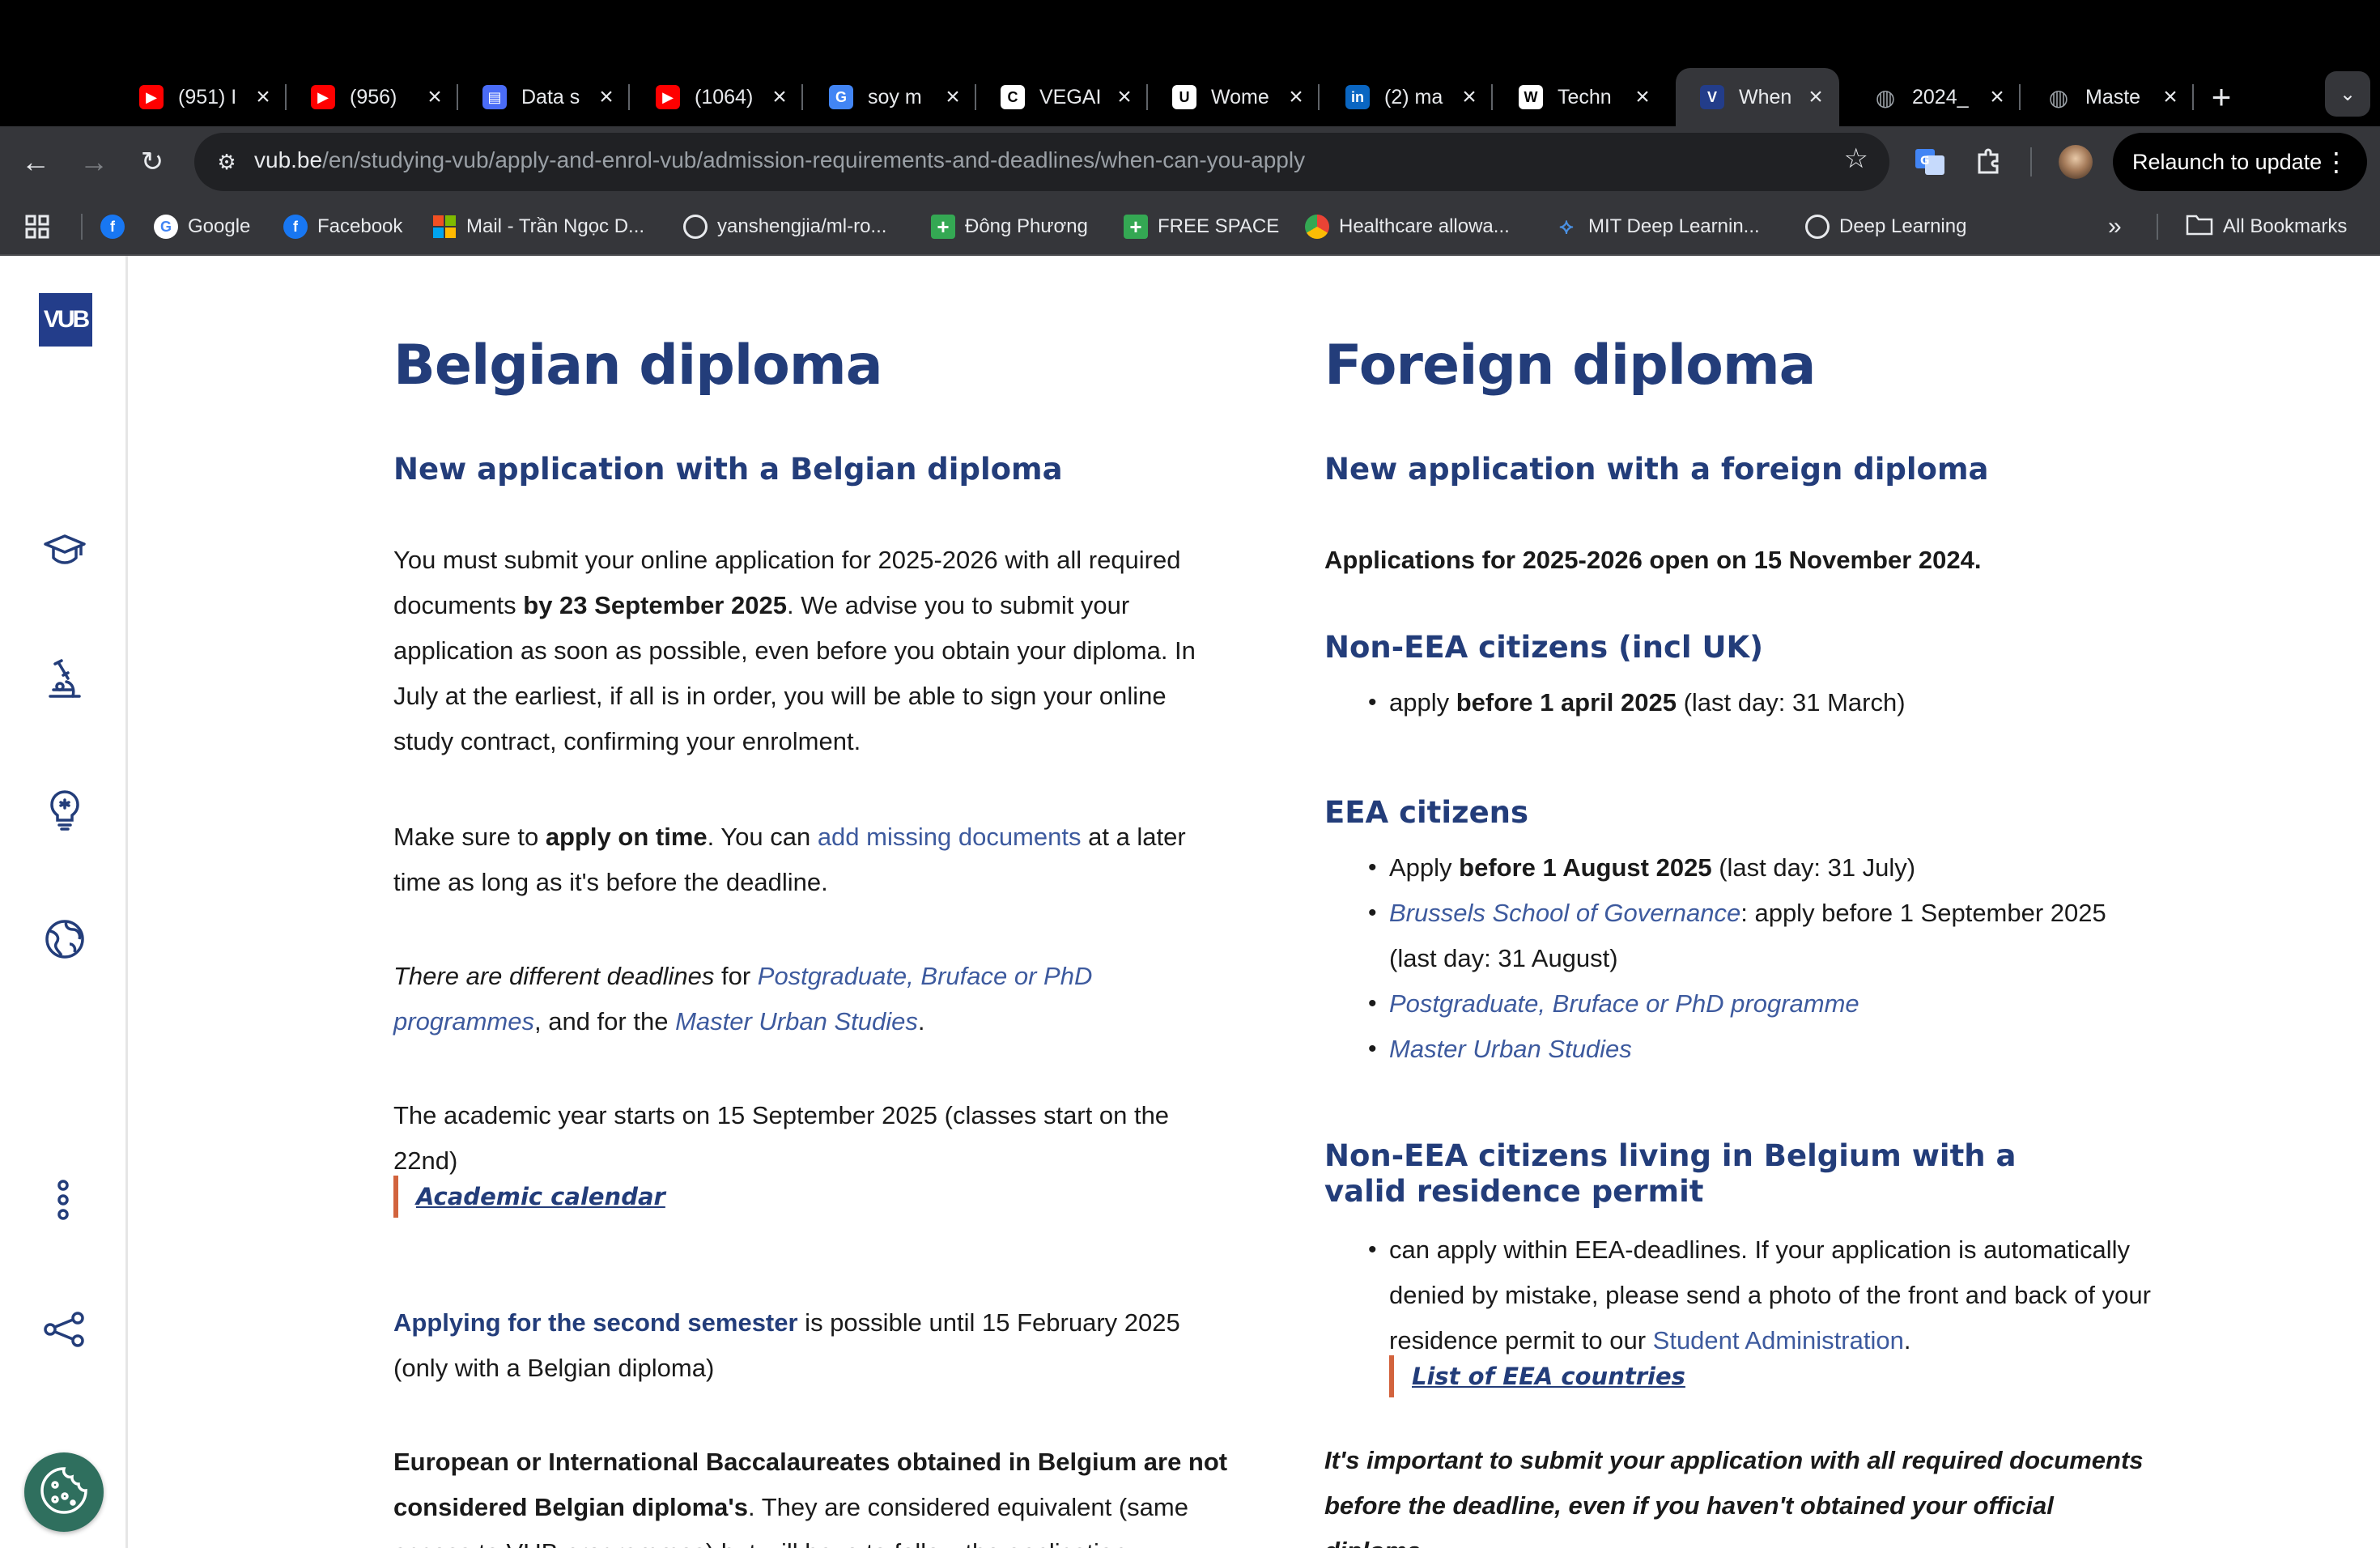 Image resolution: width=2380 pixels, height=1548 pixels. I want to click on bookmark-item: Deep Learning, so click(1886, 227).